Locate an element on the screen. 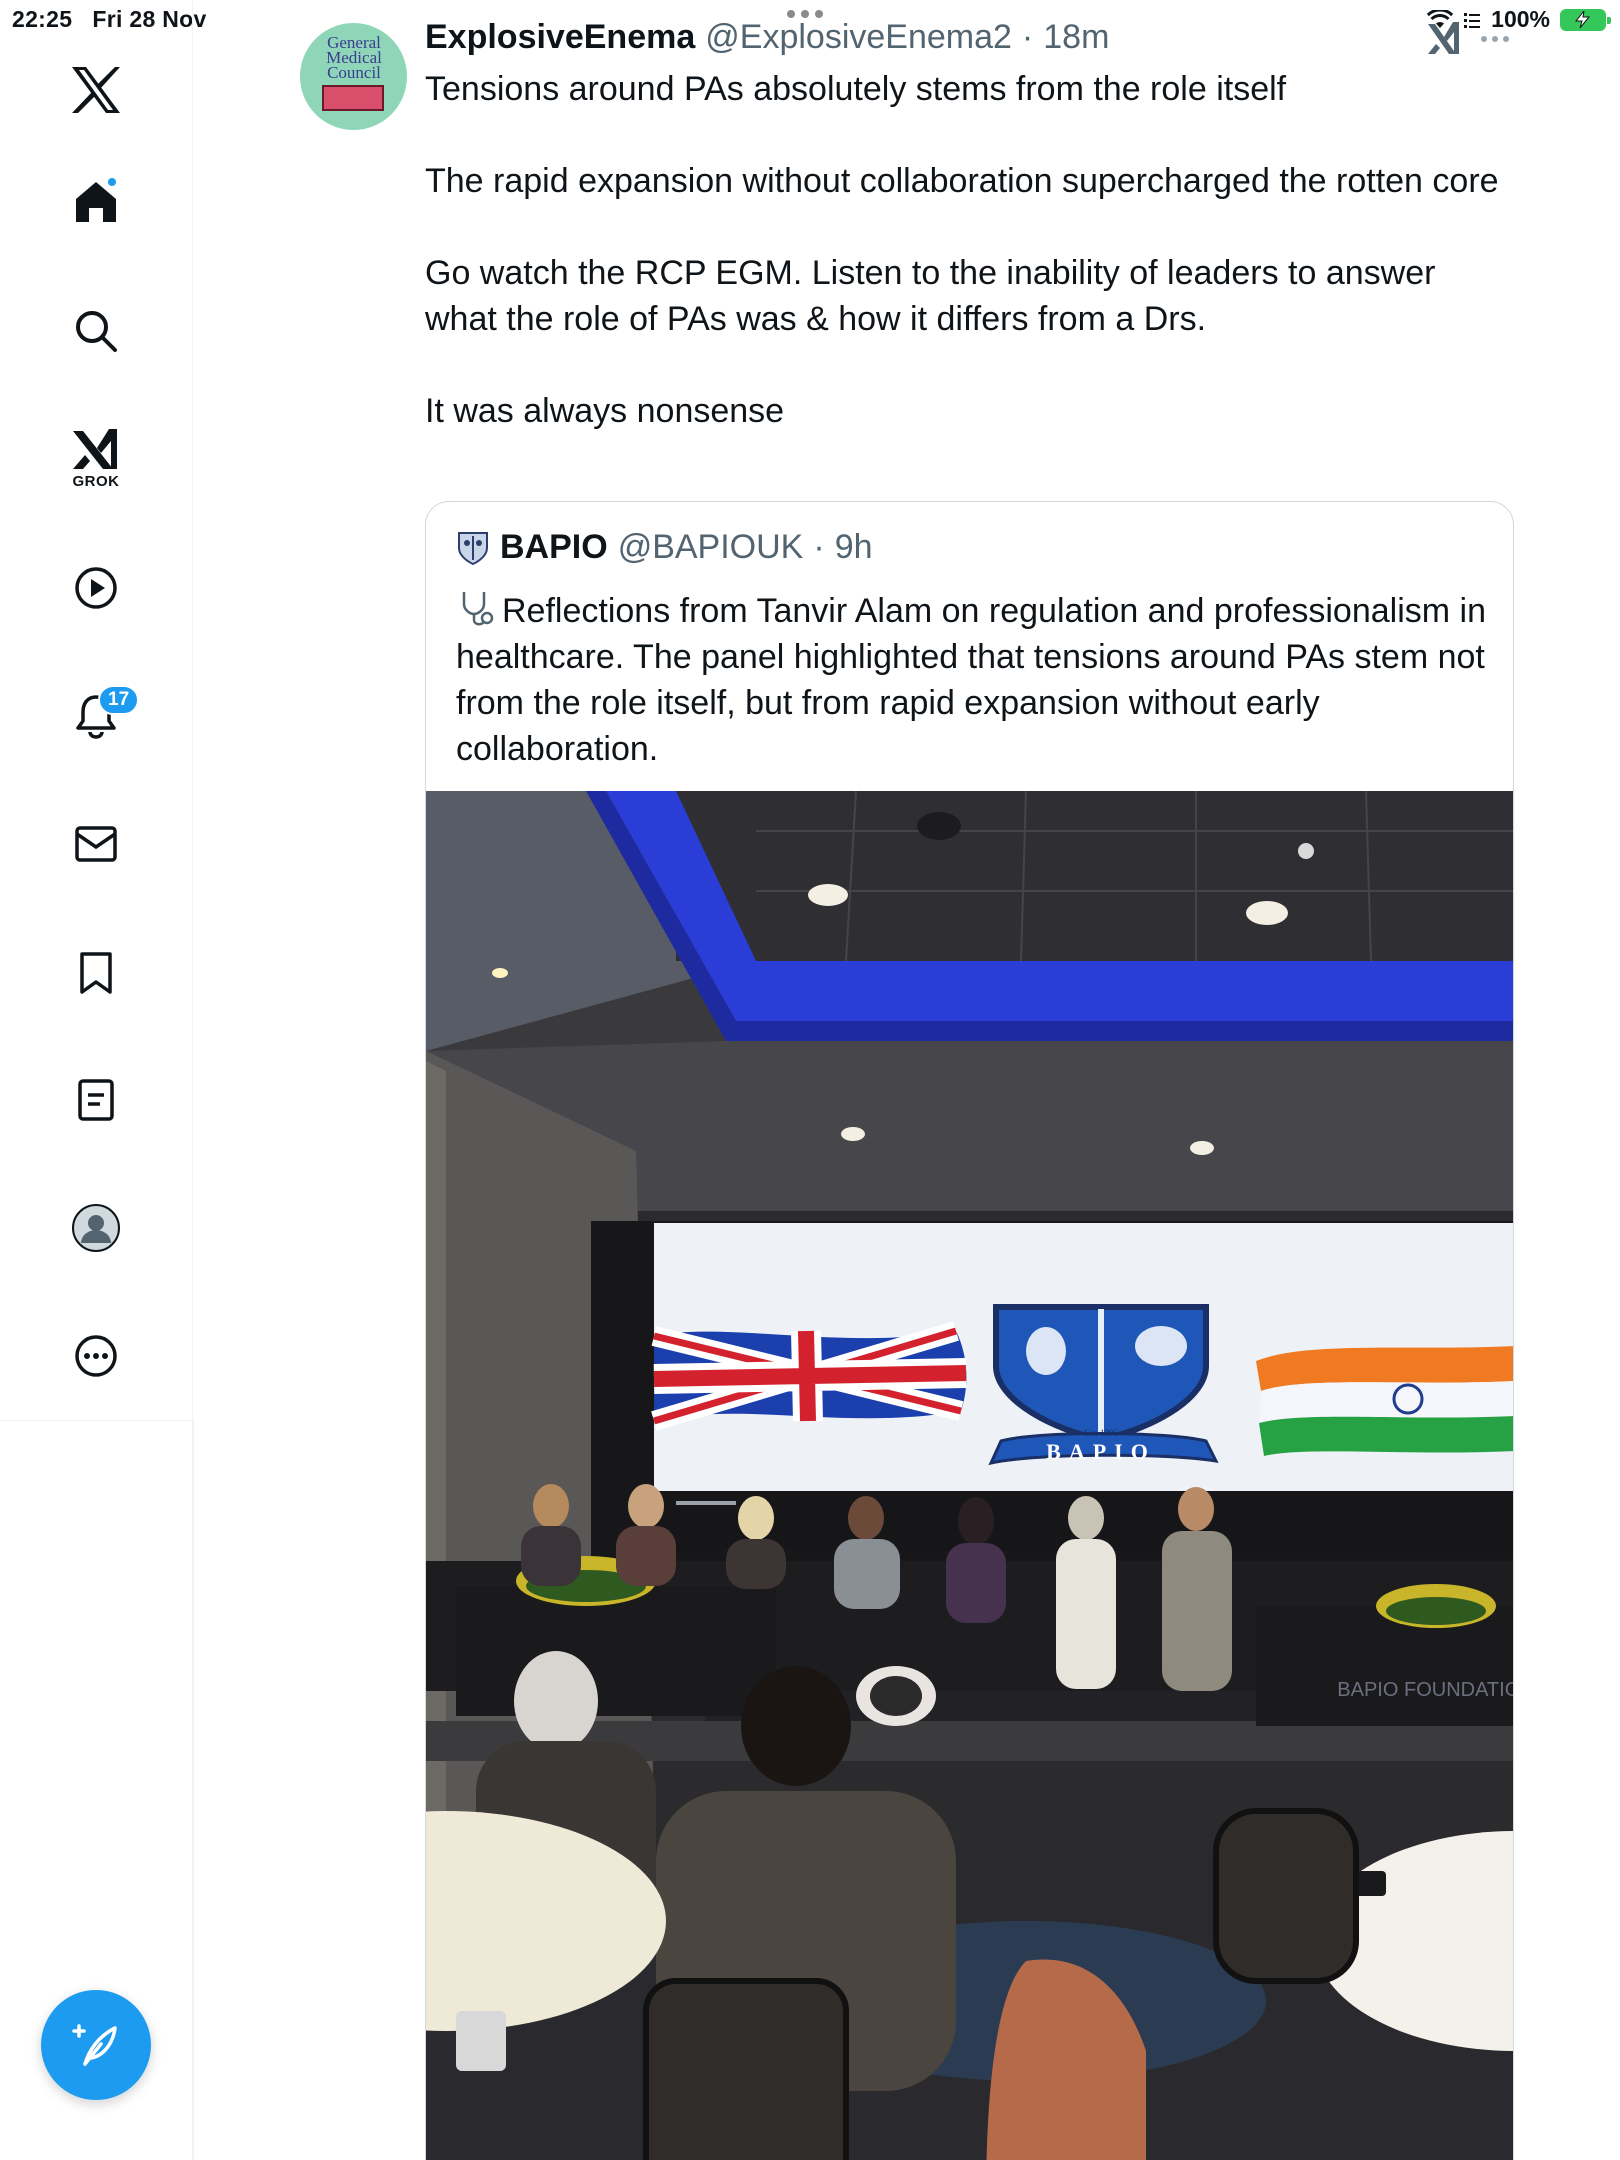 This screenshot has width=1620, height=2160. sidebar-item-home is located at coordinates (96, 202).